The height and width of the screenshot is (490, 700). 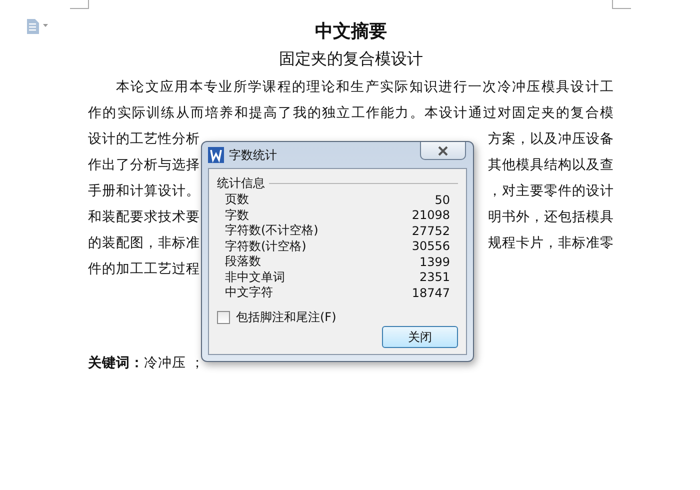 What do you see at coordinates (351, 59) in the screenshot?
I see `subheading: 固定夹的复合模设计` at bounding box center [351, 59].